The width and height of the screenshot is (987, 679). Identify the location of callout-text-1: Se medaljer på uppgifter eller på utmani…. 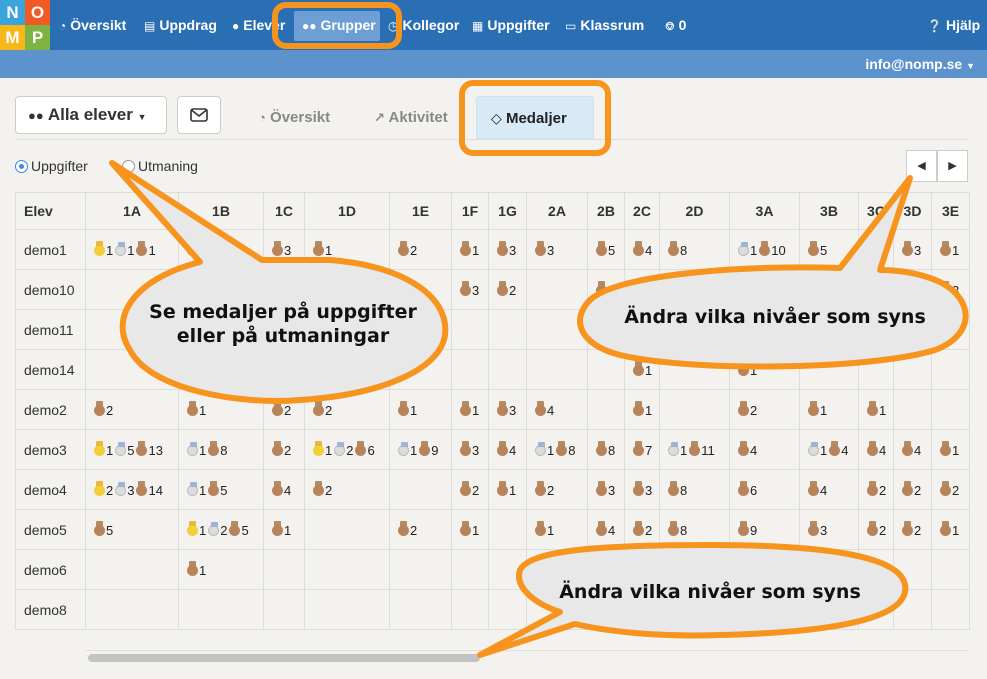
(283, 324).